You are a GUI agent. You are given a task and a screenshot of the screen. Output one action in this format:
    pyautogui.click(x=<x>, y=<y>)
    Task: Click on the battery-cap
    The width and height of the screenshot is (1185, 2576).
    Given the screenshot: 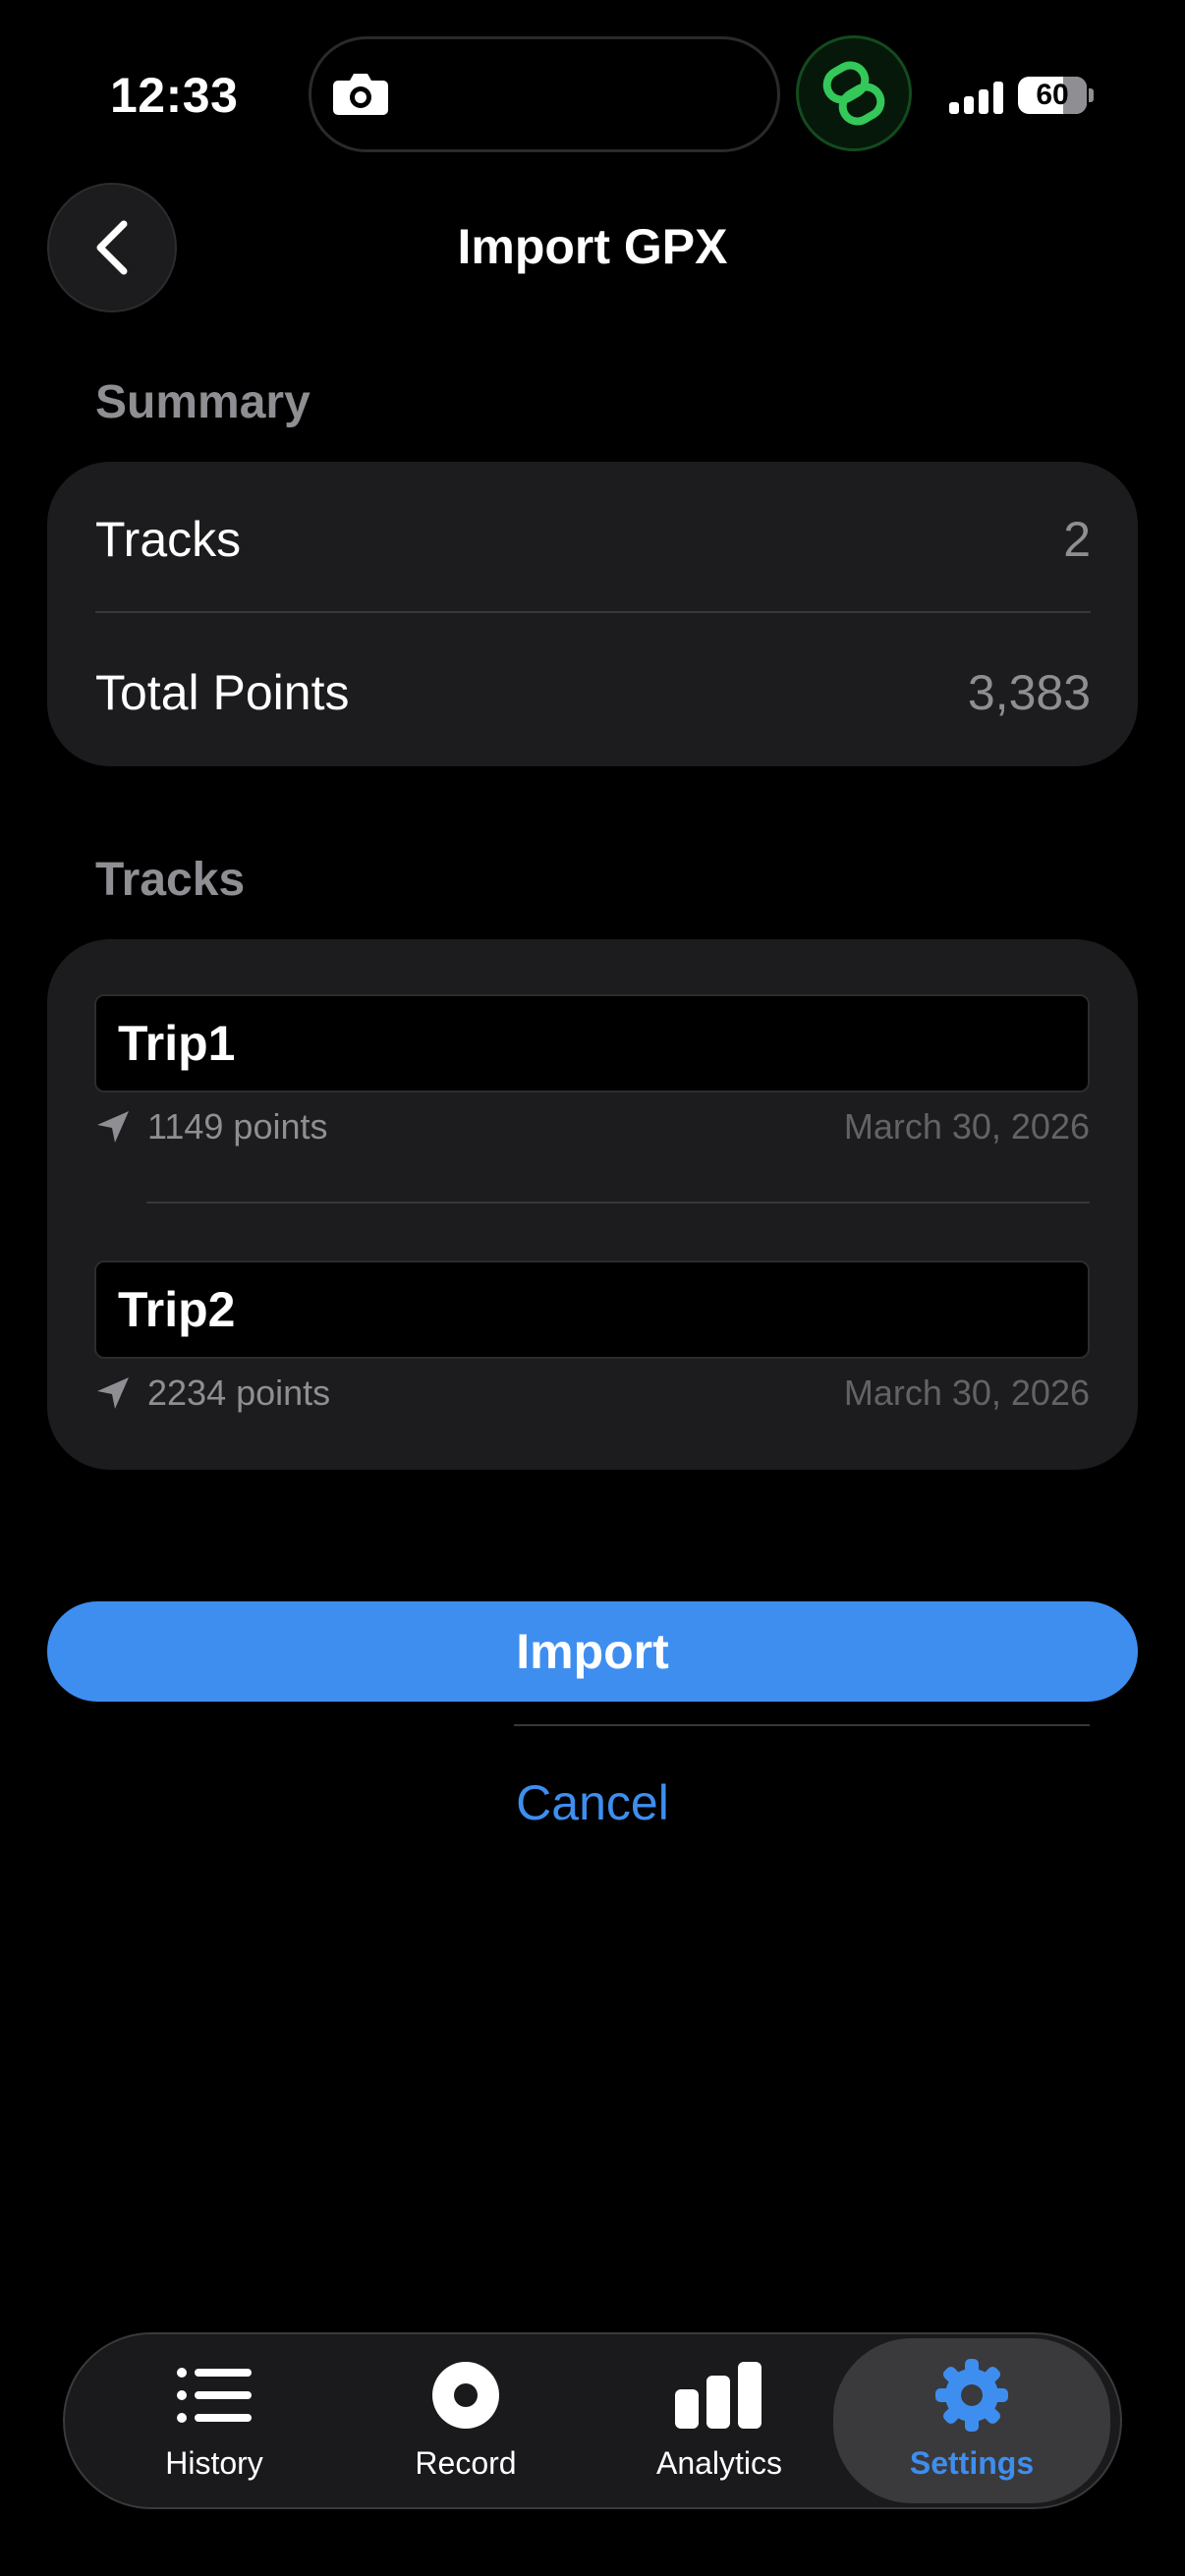 What is the action you would take?
    pyautogui.click(x=1092, y=95)
    